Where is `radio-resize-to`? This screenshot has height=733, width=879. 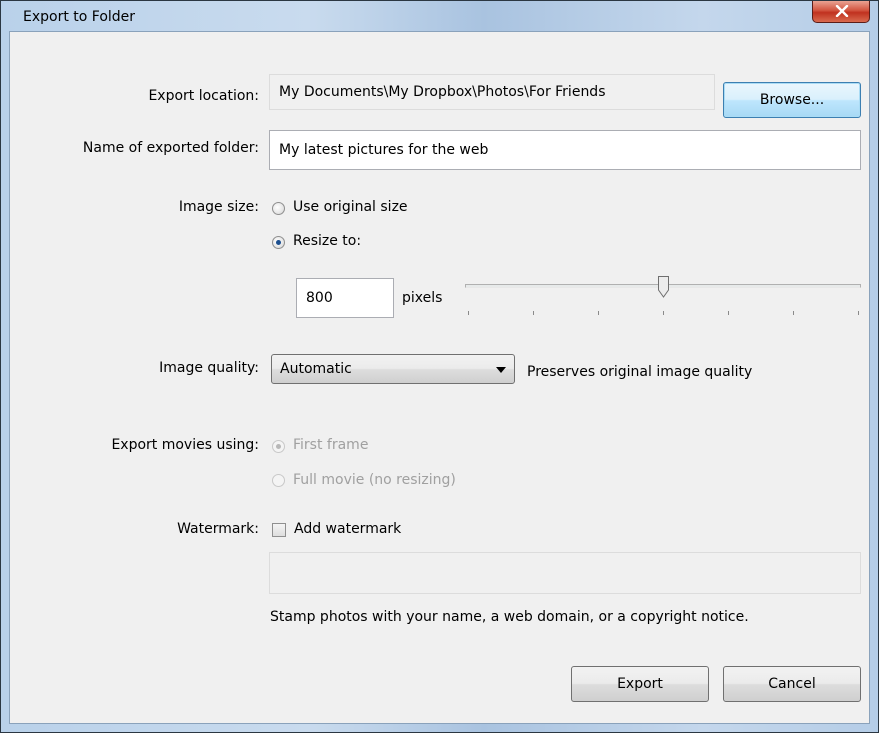 radio-resize-to is located at coordinates (278, 242).